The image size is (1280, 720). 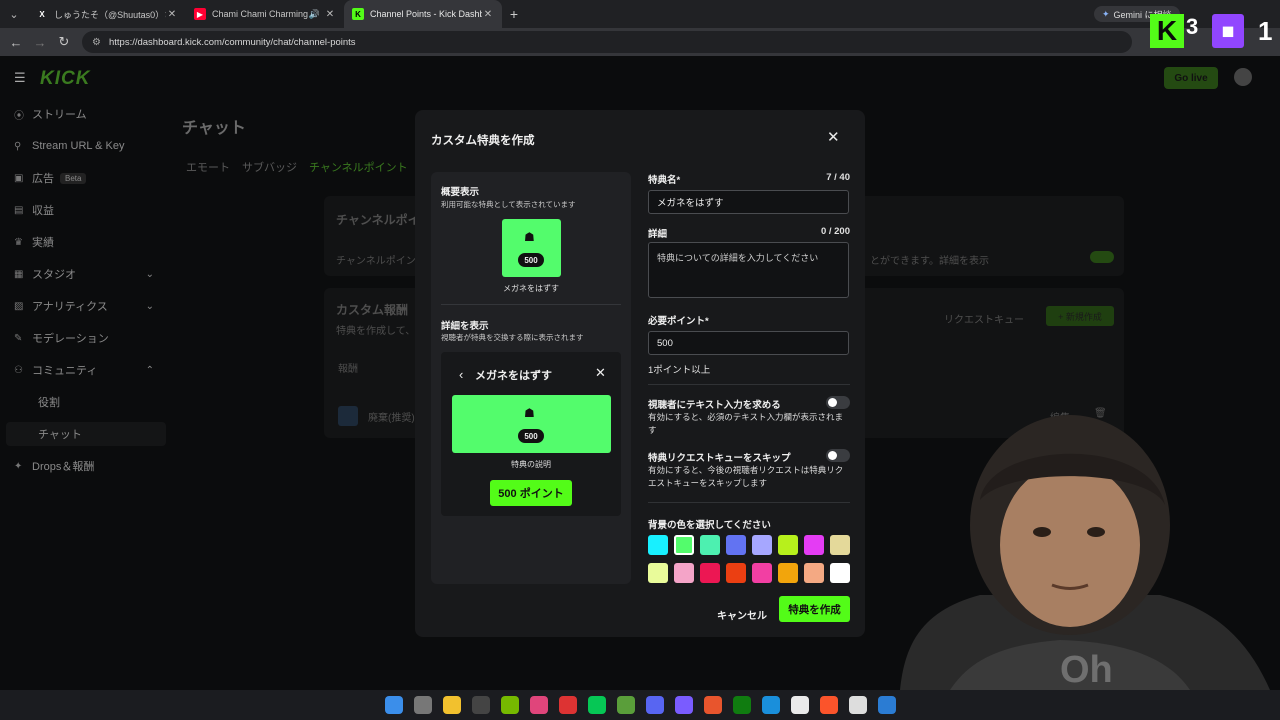 What do you see at coordinates (1243, 77) in the screenshot?
I see `avatar` at bounding box center [1243, 77].